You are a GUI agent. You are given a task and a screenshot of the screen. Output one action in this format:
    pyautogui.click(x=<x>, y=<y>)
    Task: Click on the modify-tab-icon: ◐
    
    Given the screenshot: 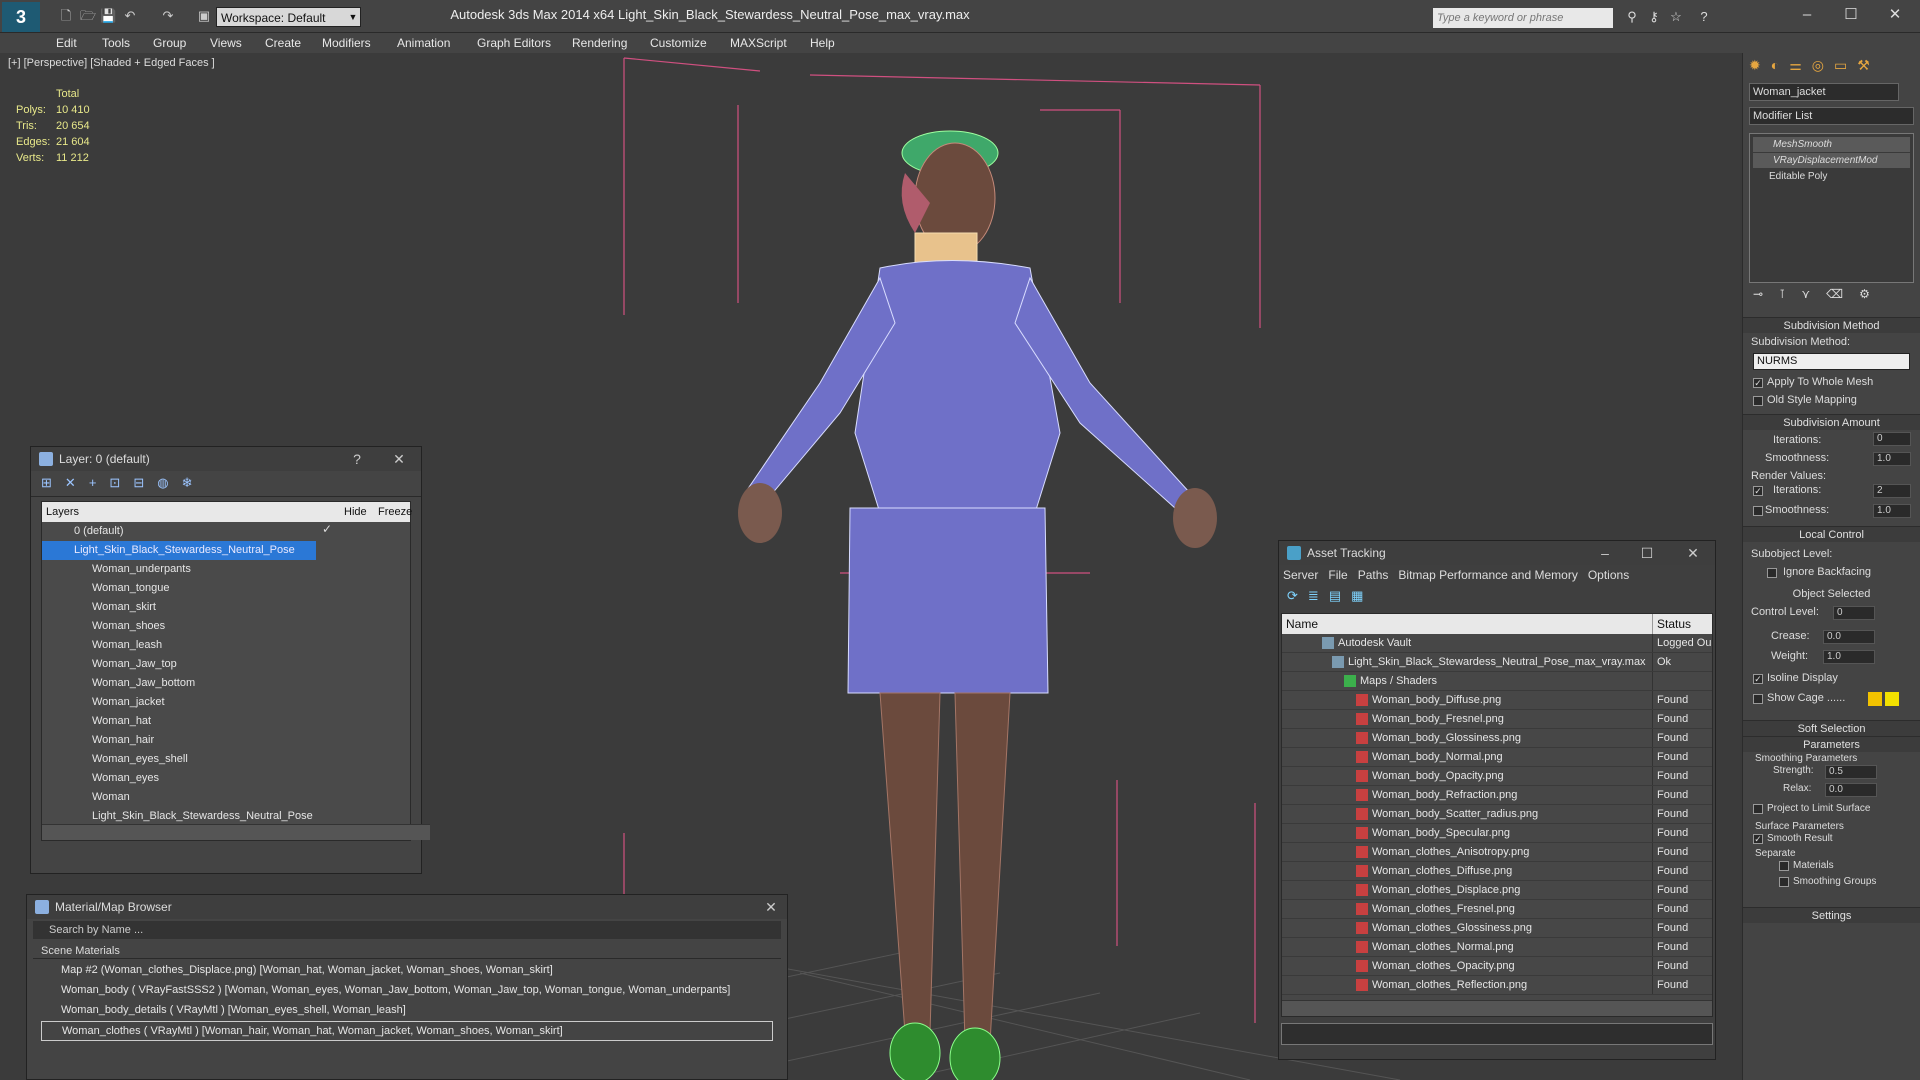 What is the action you would take?
    pyautogui.click(x=1780, y=65)
    